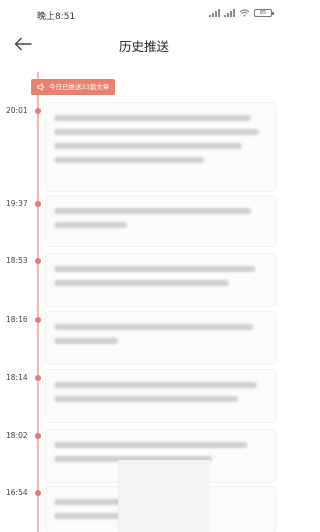 Image resolution: width=320 pixels, height=532 pixels. What do you see at coordinates (79, 87) in the screenshot?
I see `push-count-text: 今日已推送23篇文章` at bounding box center [79, 87].